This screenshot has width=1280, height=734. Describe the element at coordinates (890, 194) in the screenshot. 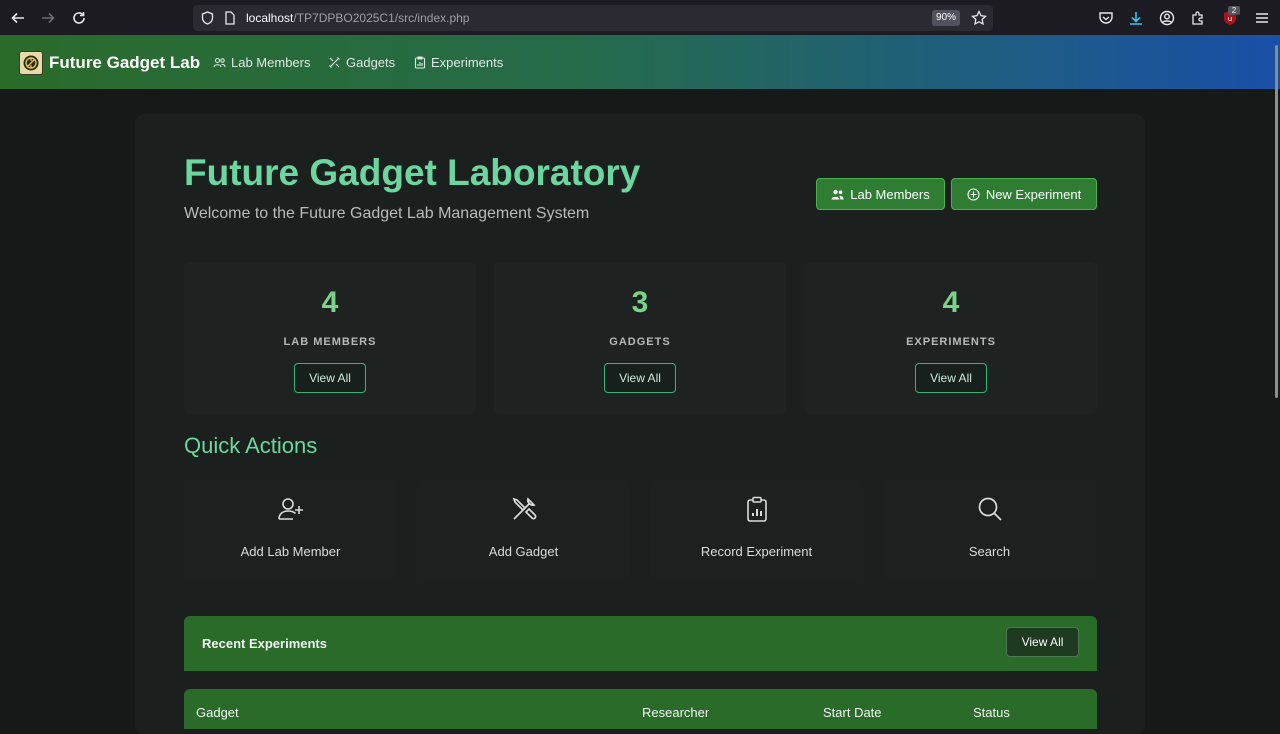

I see `lab-members-button-label: Lab Members` at that location.